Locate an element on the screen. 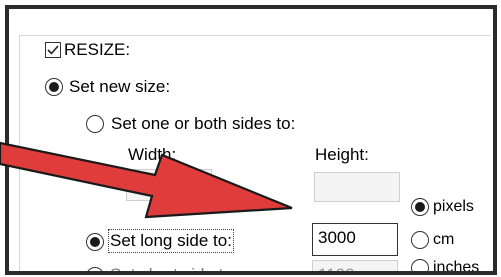 The height and width of the screenshot is (277, 501). pixels-radio is located at coordinates (420, 207).